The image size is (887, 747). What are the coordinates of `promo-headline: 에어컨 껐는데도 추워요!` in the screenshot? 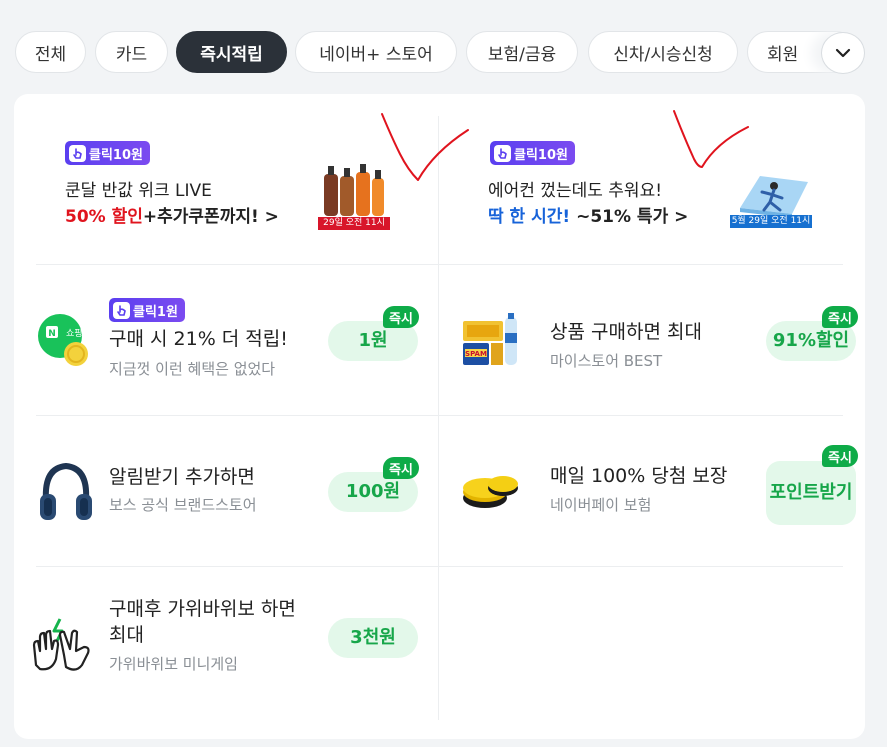 It's located at (575, 191).